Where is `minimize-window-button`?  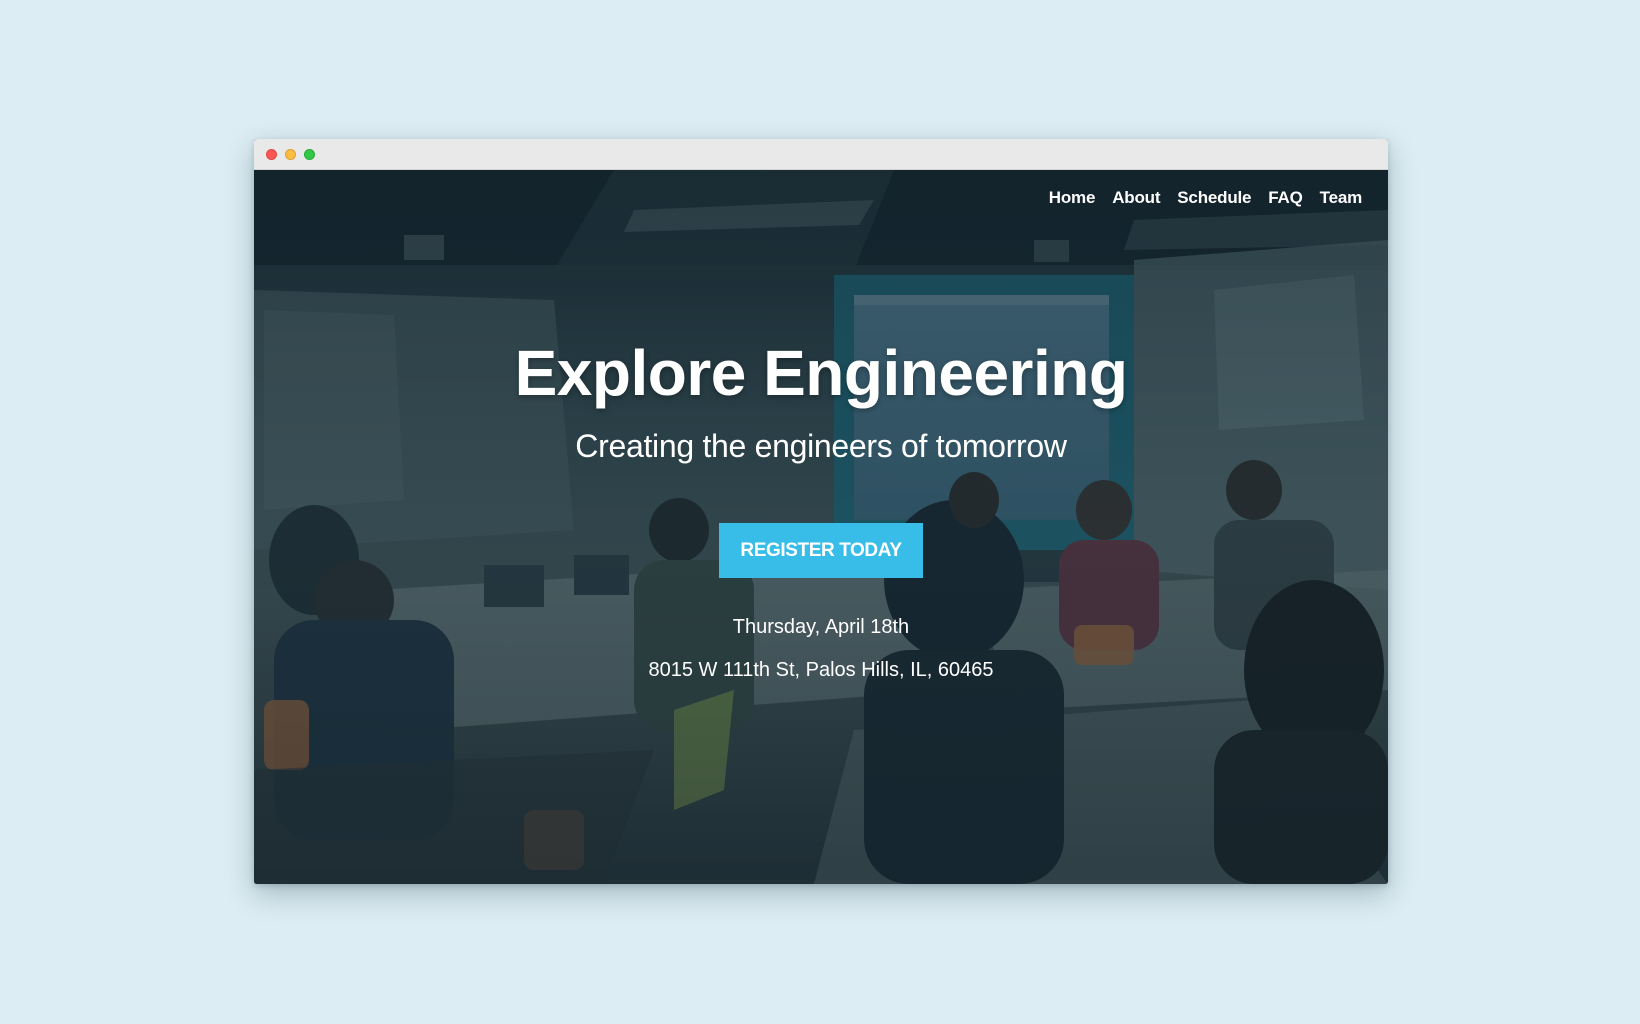 minimize-window-button is located at coordinates (290, 154).